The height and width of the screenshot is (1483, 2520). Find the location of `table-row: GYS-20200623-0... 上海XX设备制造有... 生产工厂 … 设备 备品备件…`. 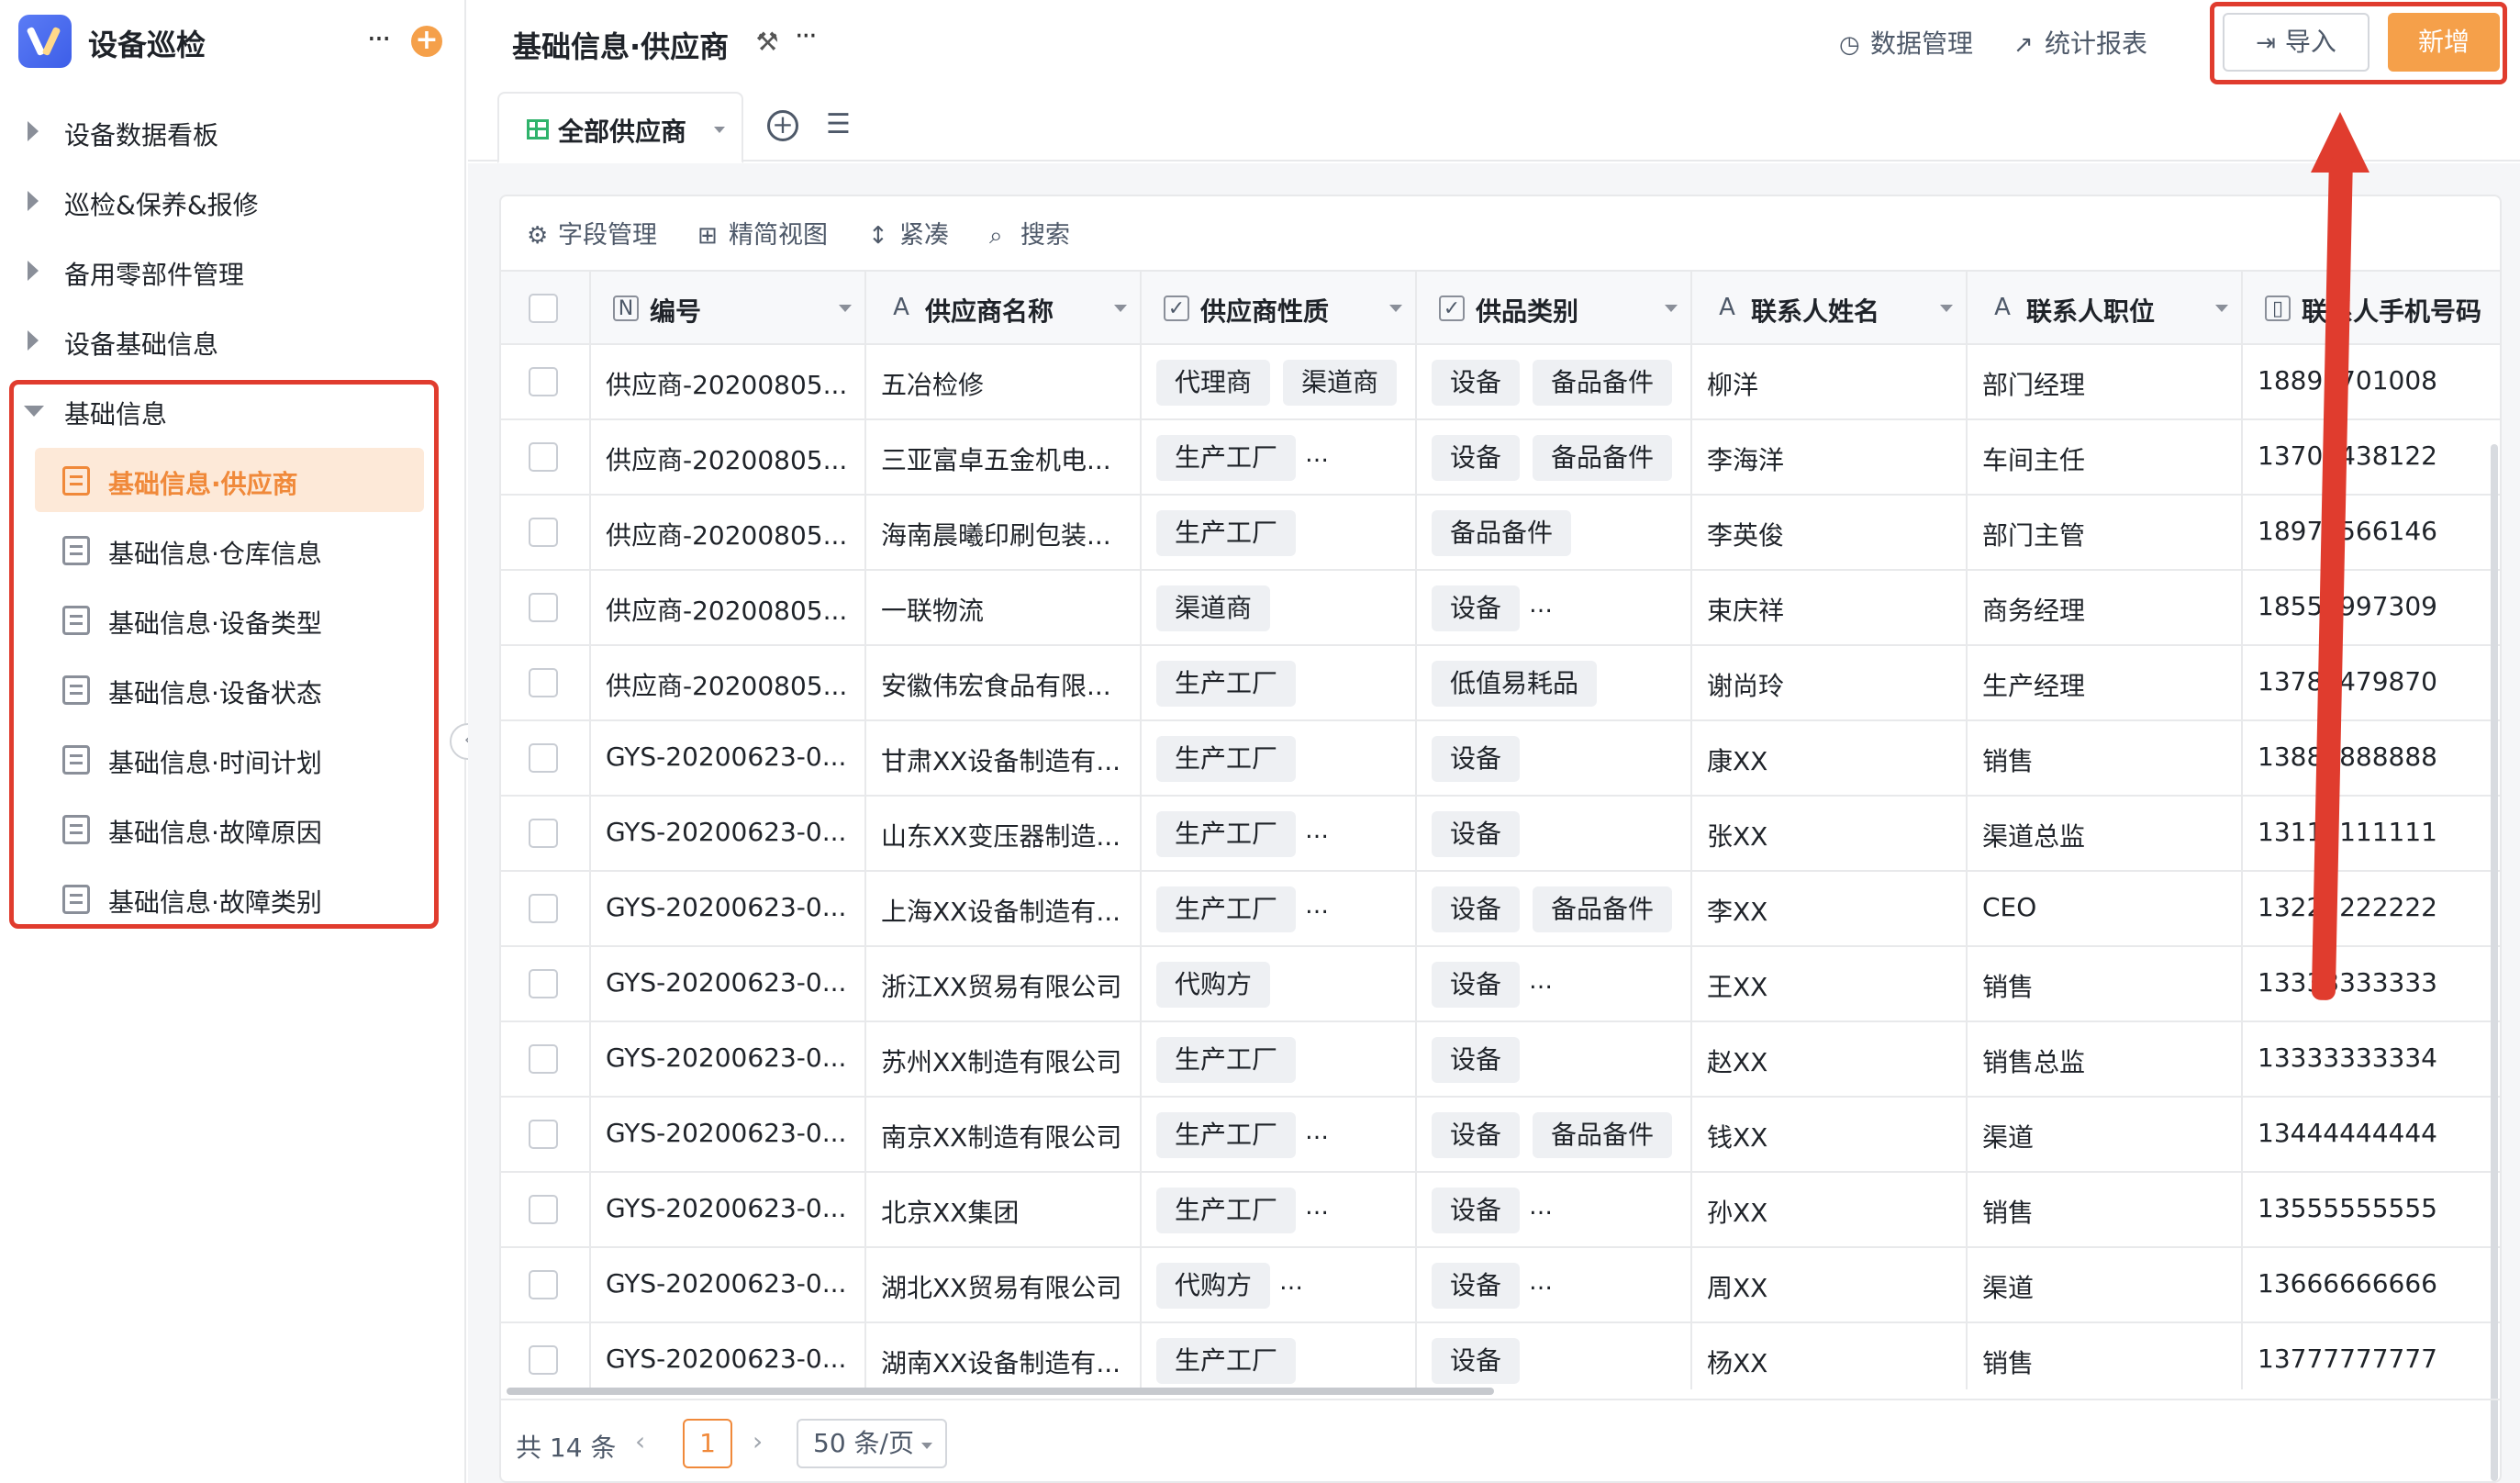

table-row: GYS-20200623-0... 上海XX设备制造有... 生产工厂 … 设备 备品备件… is located at coordinates (1500, 909).